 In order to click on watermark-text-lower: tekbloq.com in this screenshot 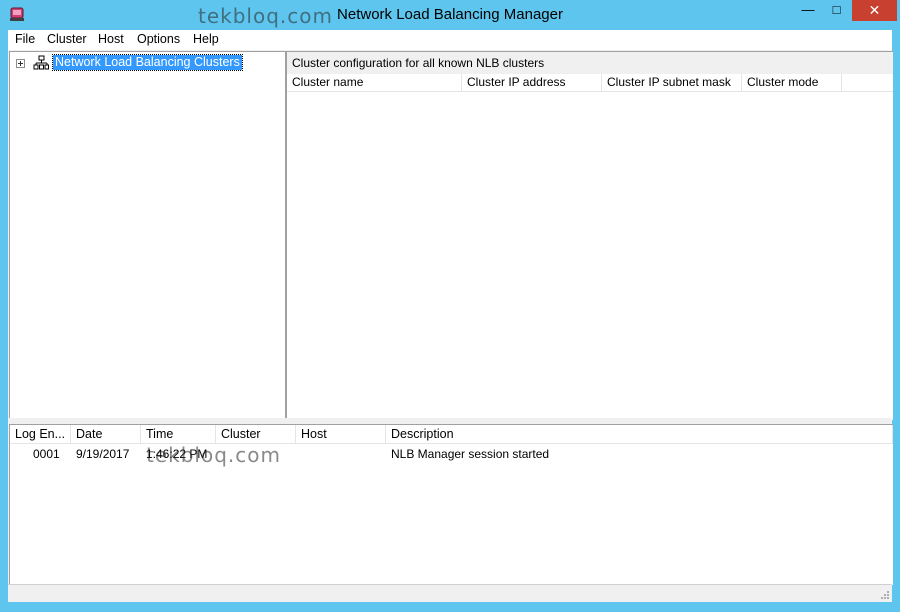, I will do `click(213, 455)`.